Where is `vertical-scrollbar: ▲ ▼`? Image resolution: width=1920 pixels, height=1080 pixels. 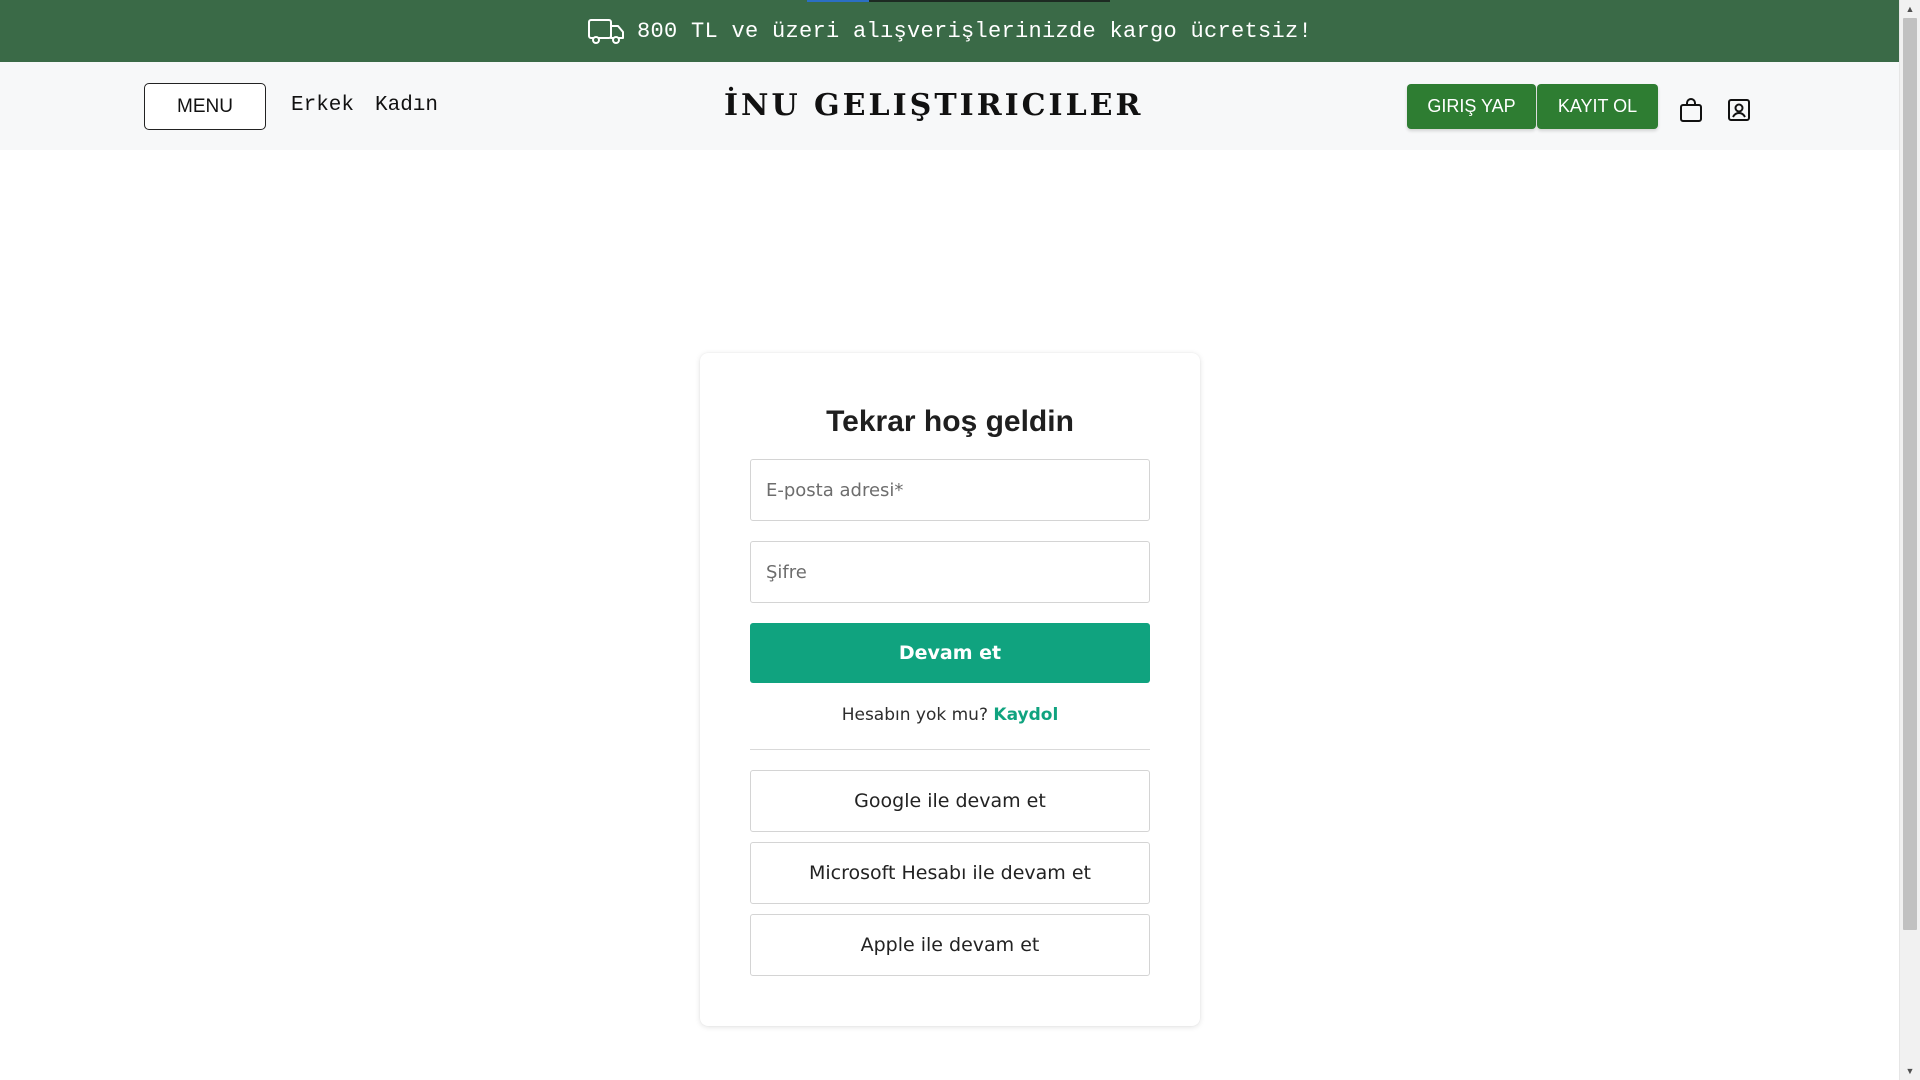 vertical-scrollbar: ▲ ▼ is located at coordinates (1909, 540).